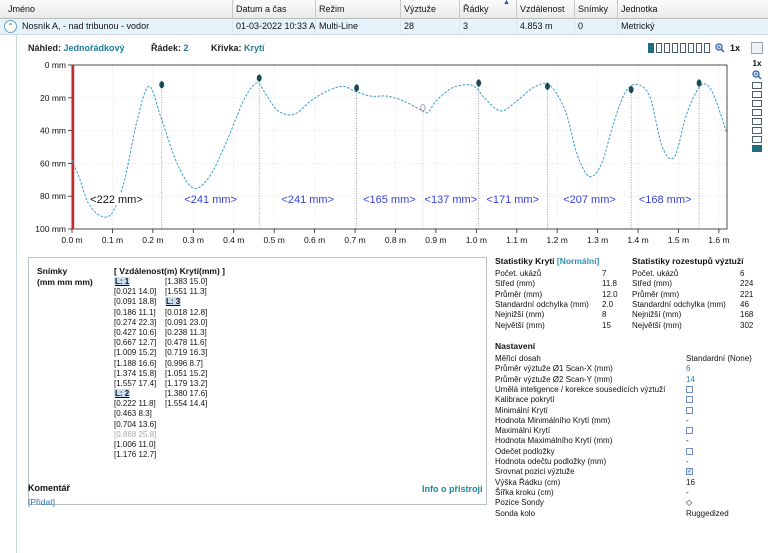 The height and width of the screenshot is (553, 768). Describe the element at coordinates (274, 240) in the screenshot. I see `x-tick-label: 0.5 m` at that location.